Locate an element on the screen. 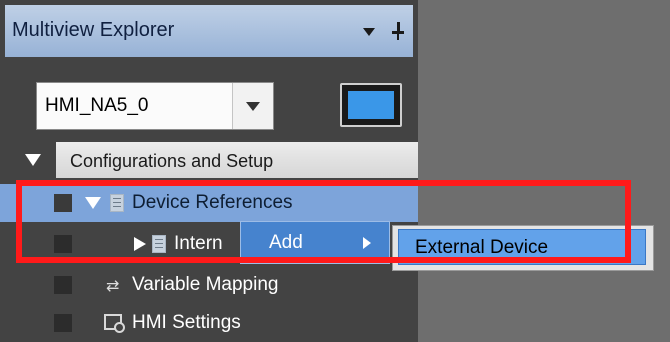 Image resolution: width=670 pixels, height=342 pixels. tree-node-hmi-settings: HMI Settings is located at coordinates (209, 323).